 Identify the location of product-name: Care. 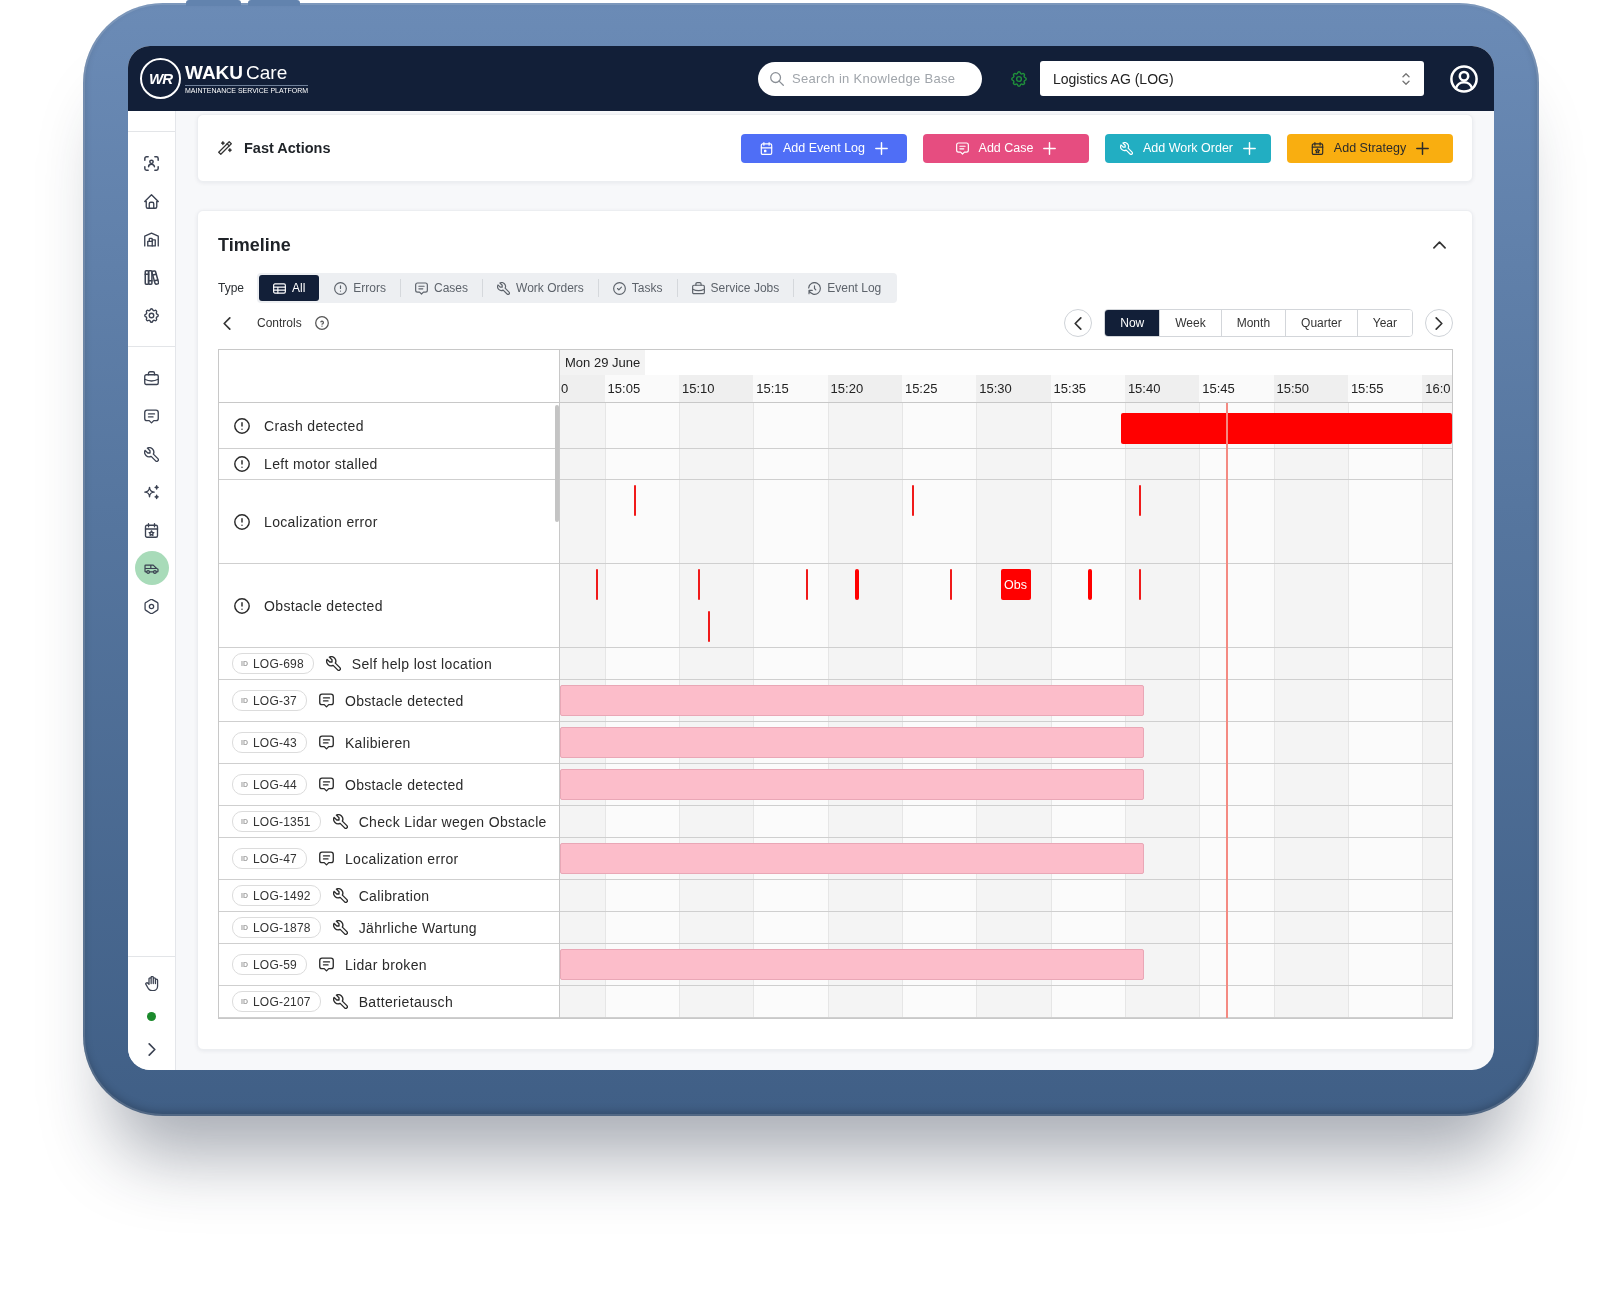
(267, 72).